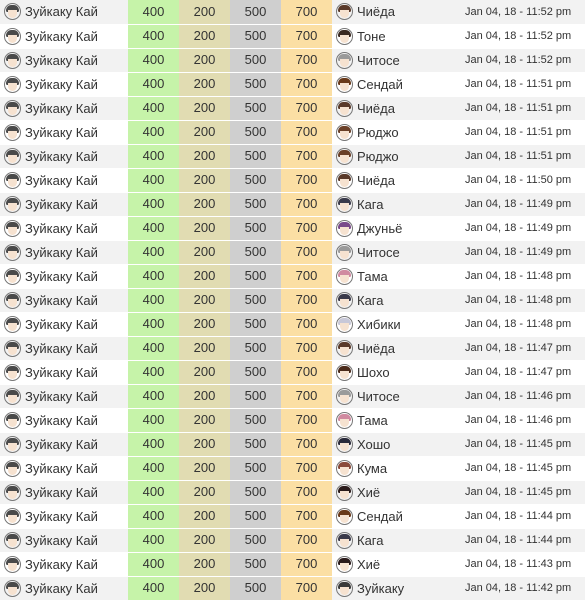 The height and width of the screenshot is (601, 585). I want to click on timestamp-cell: Jan 04, 18 - 11:50 pm, so click(517, 180).